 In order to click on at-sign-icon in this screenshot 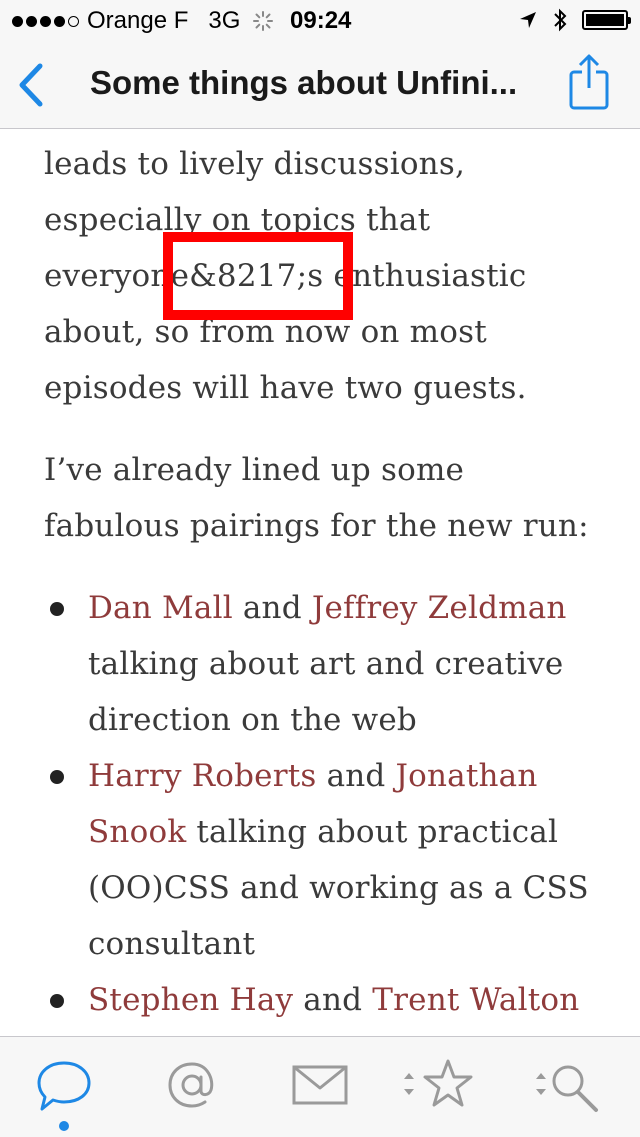, I will do `click(192, 1087)`.